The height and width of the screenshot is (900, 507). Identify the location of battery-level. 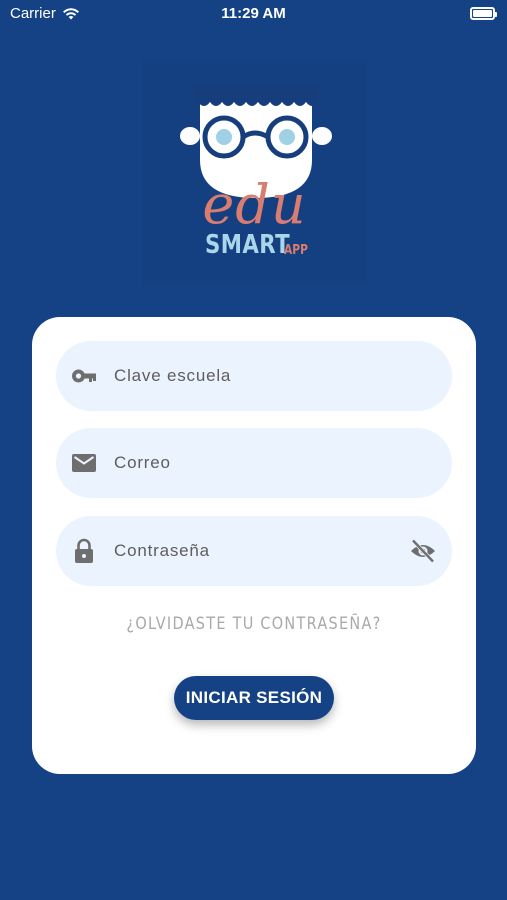
(482, 13).